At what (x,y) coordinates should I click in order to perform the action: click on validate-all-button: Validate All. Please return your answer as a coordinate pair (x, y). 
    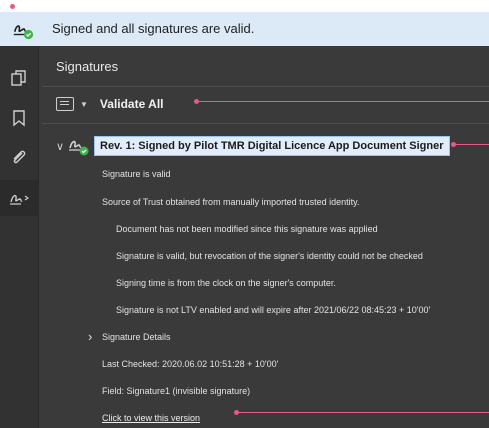
    Looking at the image, I should click on (132, 104).